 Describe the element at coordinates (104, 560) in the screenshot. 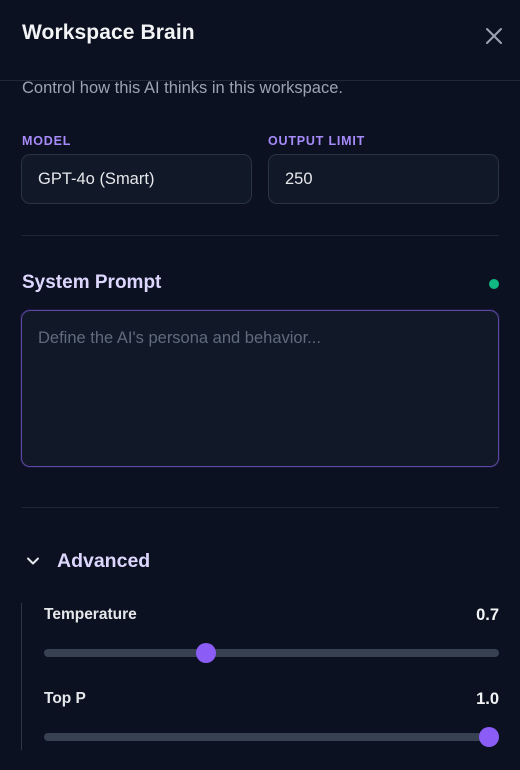

I see `advanced-label: Advanced` at that location.